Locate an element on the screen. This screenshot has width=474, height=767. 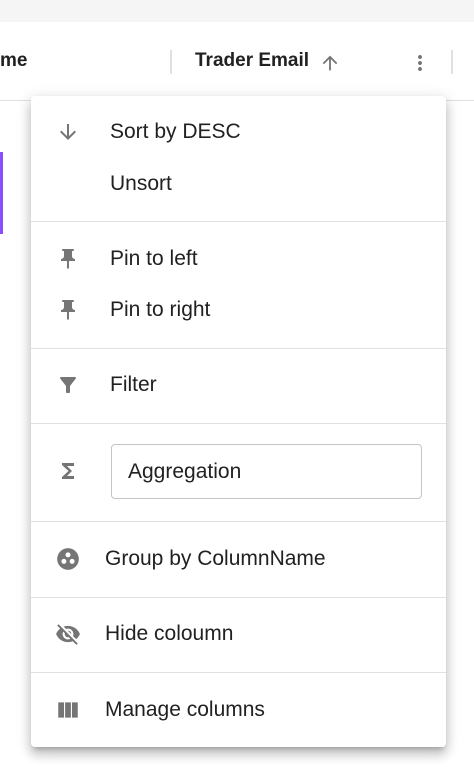
menu-item-pin-right: Pin to right is located at coordinates (238, 310).